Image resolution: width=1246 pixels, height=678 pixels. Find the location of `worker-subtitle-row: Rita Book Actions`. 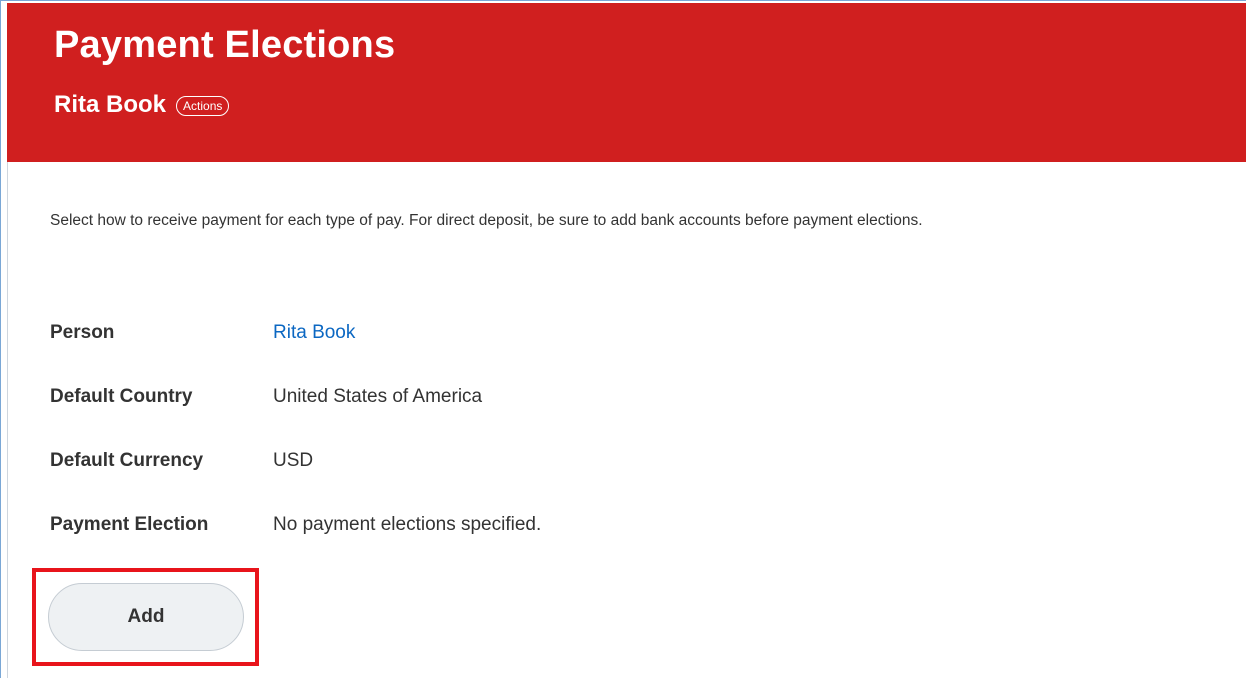

worker-subtitle-row: Rita Book Actions is located at coordinates (142, 105).